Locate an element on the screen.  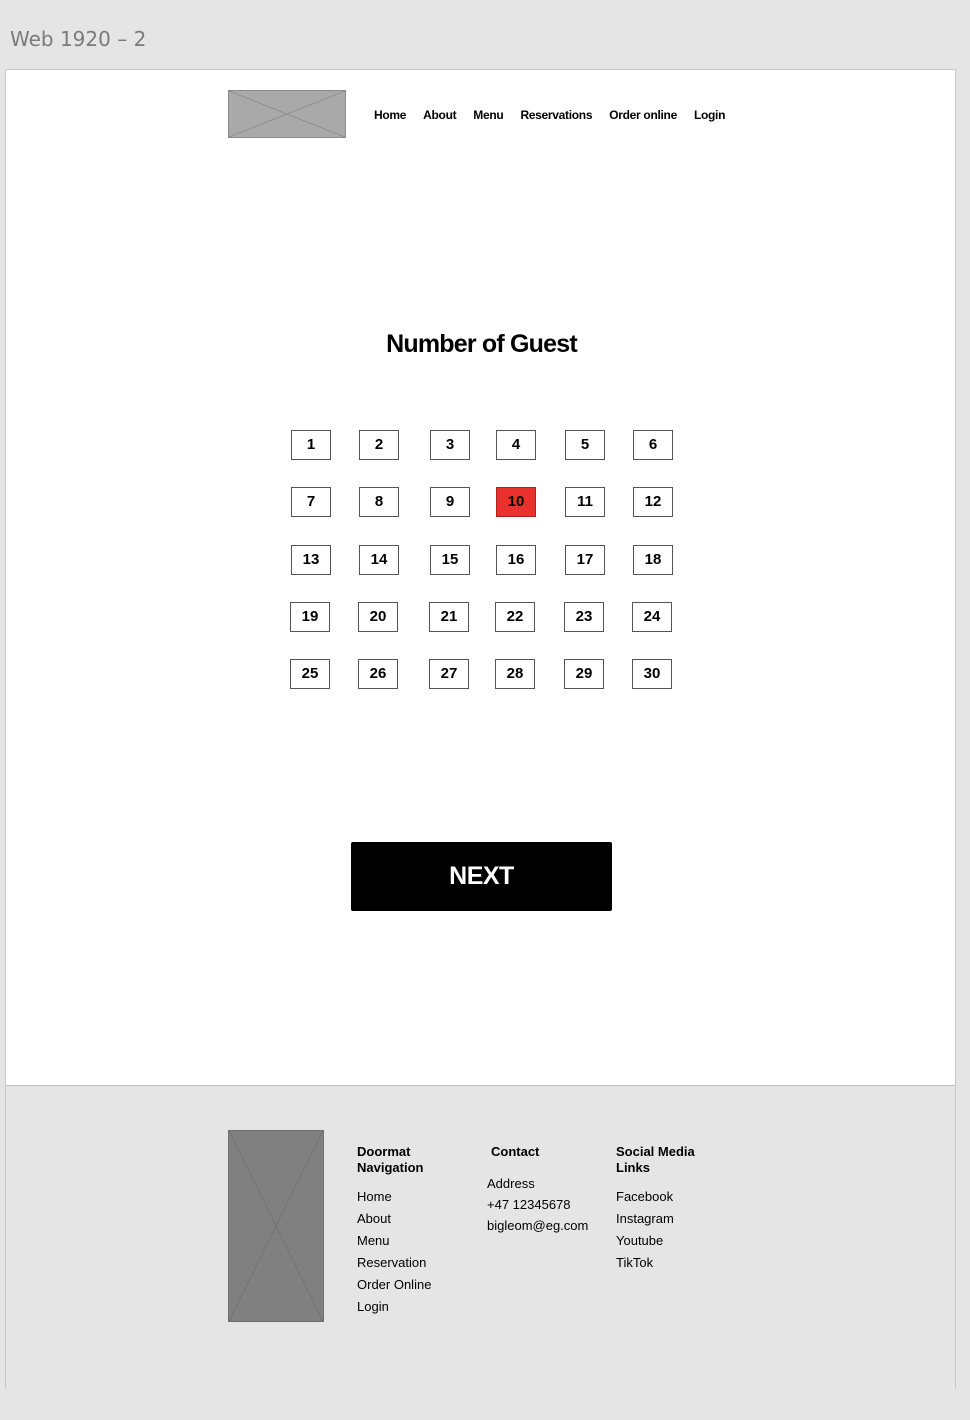
guest-count-27-button: 27 is located at coordinates (449, 674).